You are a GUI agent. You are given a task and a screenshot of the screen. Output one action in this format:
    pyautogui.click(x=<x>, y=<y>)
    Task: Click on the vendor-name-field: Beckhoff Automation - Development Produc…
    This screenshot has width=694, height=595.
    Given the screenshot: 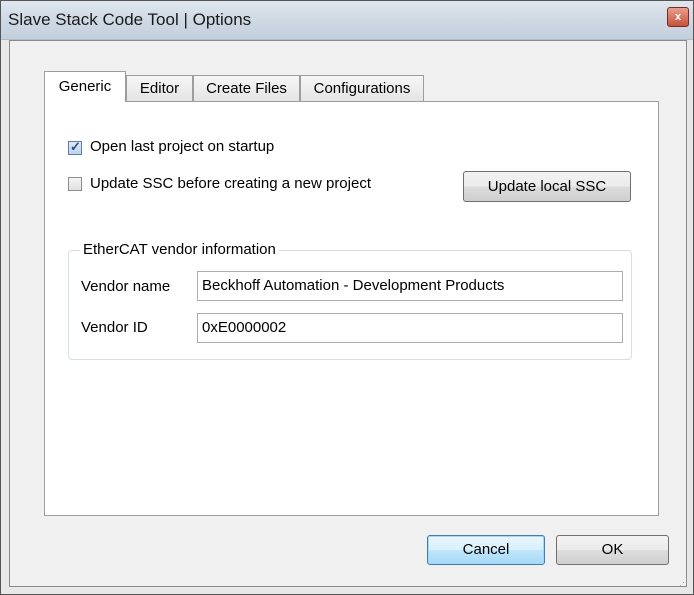 What is the action you would take?
    pyautogui.click(x=410, y=286)
    